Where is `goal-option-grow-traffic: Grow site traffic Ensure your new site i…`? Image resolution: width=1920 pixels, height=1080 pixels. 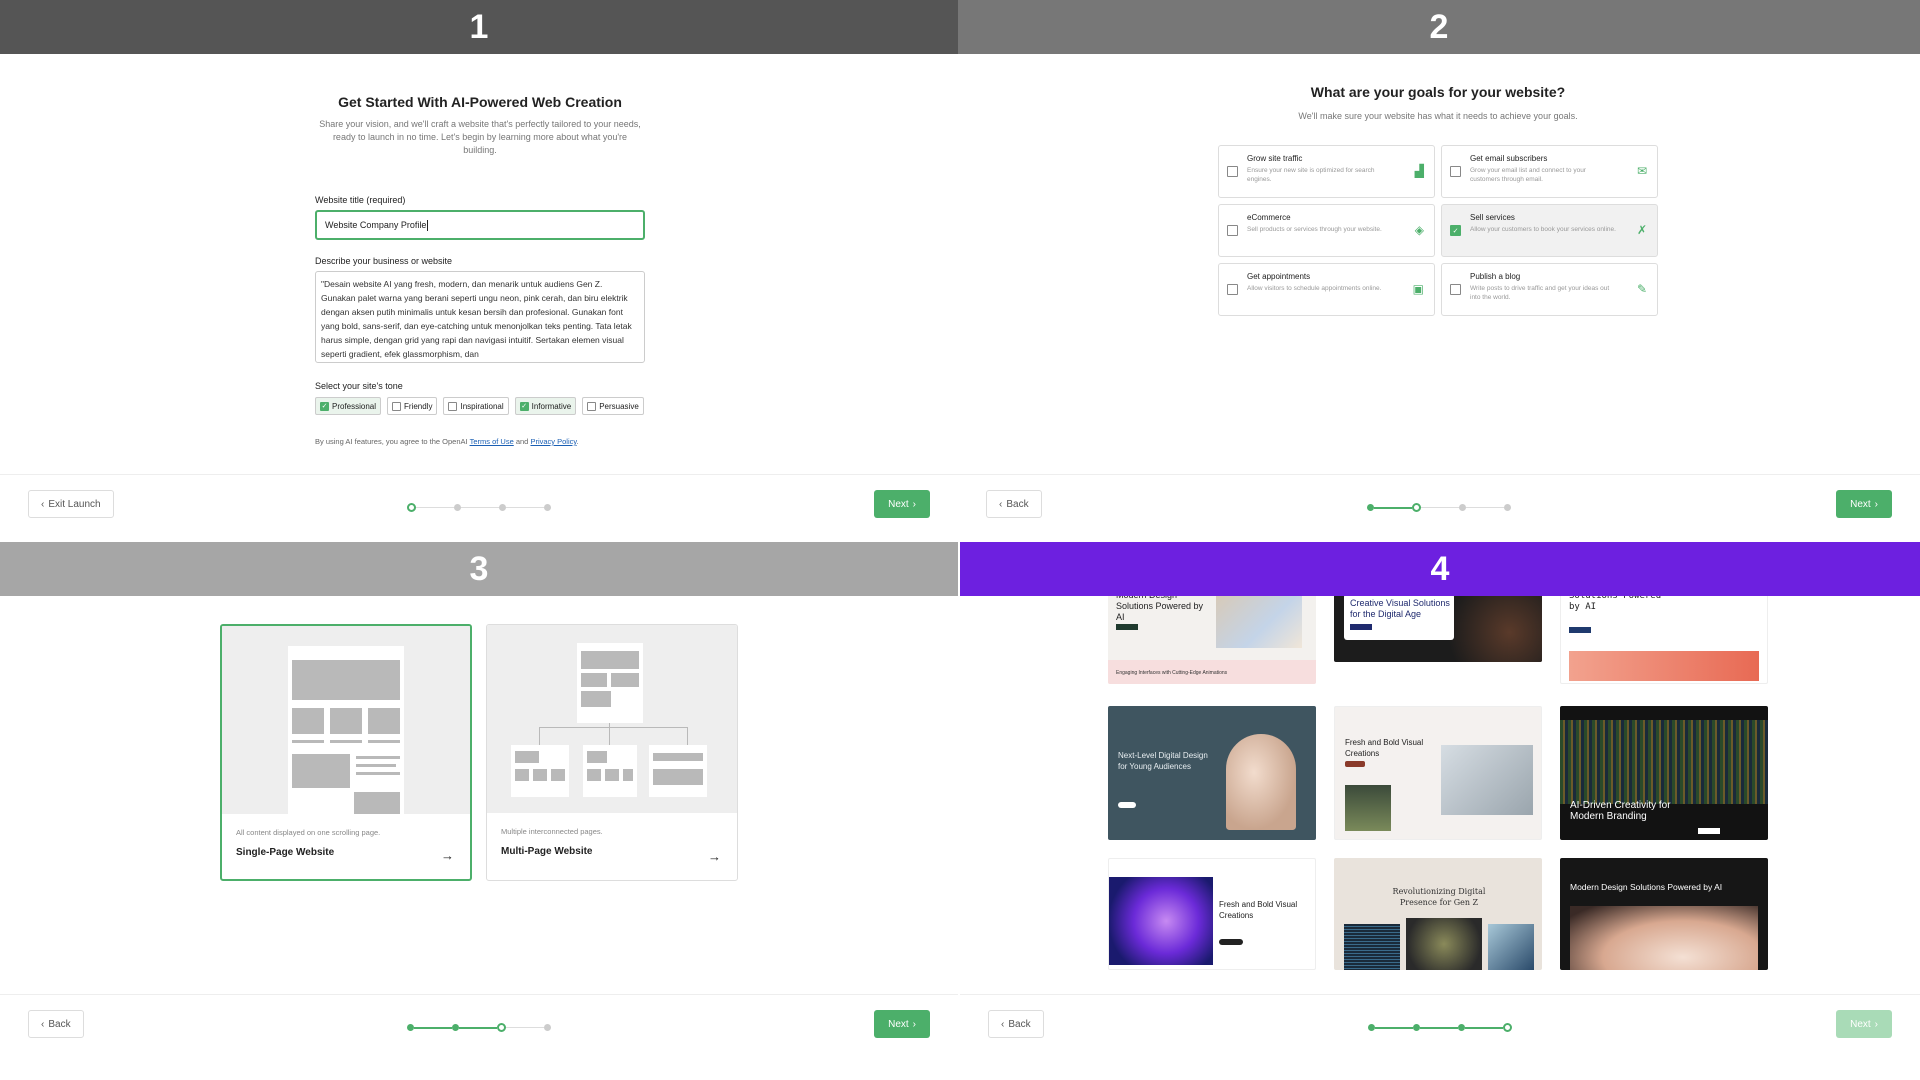 goal-option-grow-traffic: Grow site traffic Ensure your new site i… is located at coordinates (1326, 171).